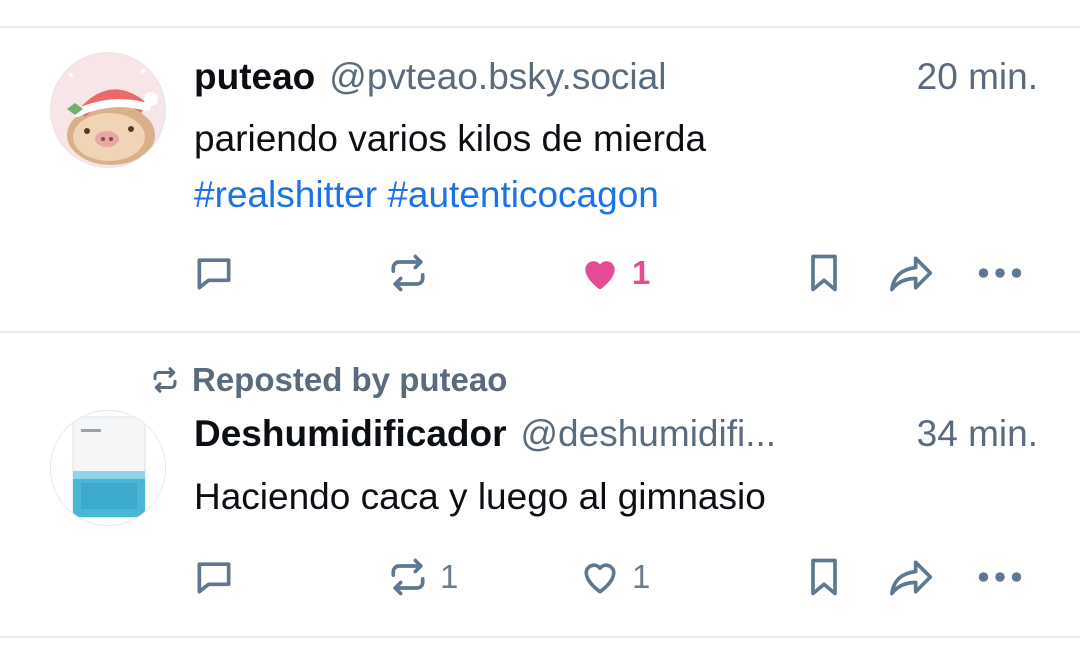  I want to click on repost-button, so click(408, 273).